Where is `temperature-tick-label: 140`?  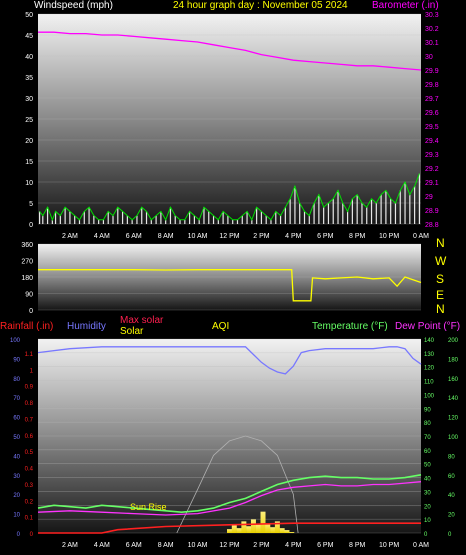
temperature-tick-label: 140 is located at coordinates (429, 341).